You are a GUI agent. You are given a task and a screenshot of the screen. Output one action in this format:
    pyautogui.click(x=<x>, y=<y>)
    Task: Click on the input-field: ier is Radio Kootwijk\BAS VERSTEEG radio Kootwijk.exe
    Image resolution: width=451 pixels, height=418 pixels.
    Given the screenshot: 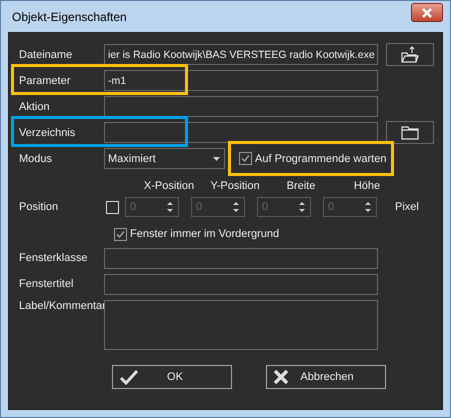 What is the action you would take?
    pyautogui.click(x=241, y=54)
    